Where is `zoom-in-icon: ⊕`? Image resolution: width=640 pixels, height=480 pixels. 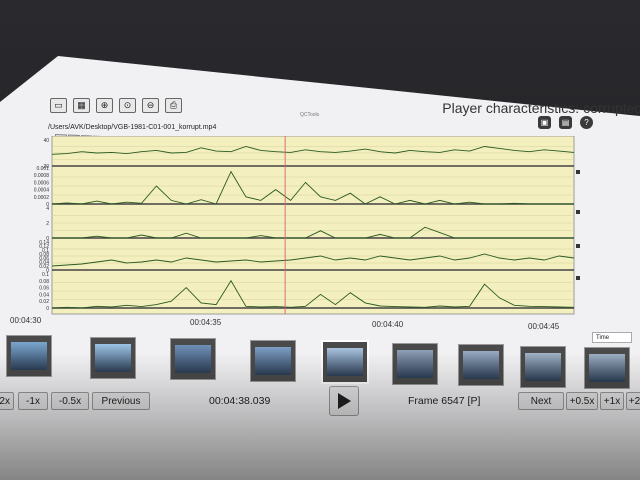
zoom-in-icon: ⊕ is located at coordinates (104, 105).